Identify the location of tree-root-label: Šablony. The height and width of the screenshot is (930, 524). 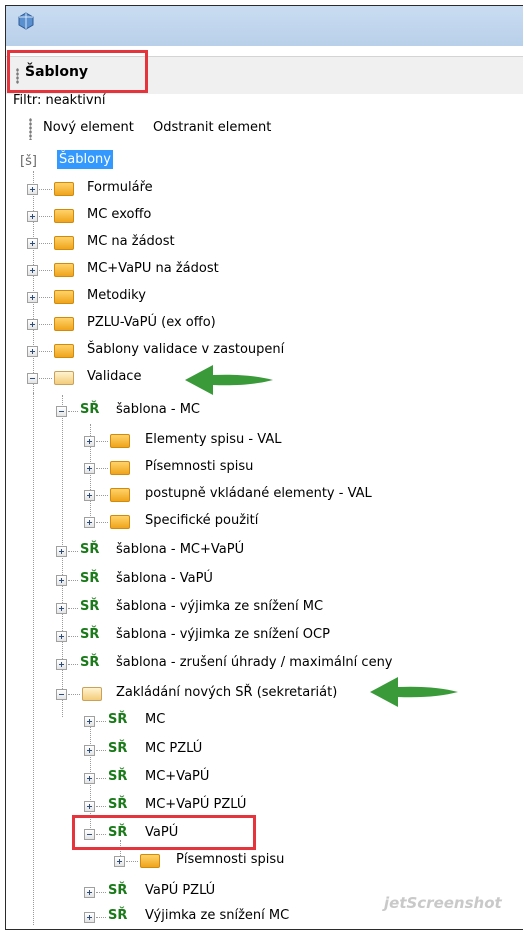
(85, 159).